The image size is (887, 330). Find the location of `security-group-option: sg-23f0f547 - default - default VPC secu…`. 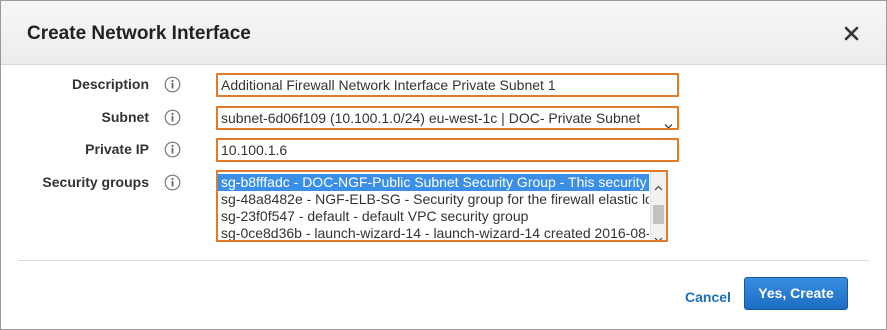

security-group-option: sg-23f0f547 - default - default VPC secu… is located at coordinates (433, 216).